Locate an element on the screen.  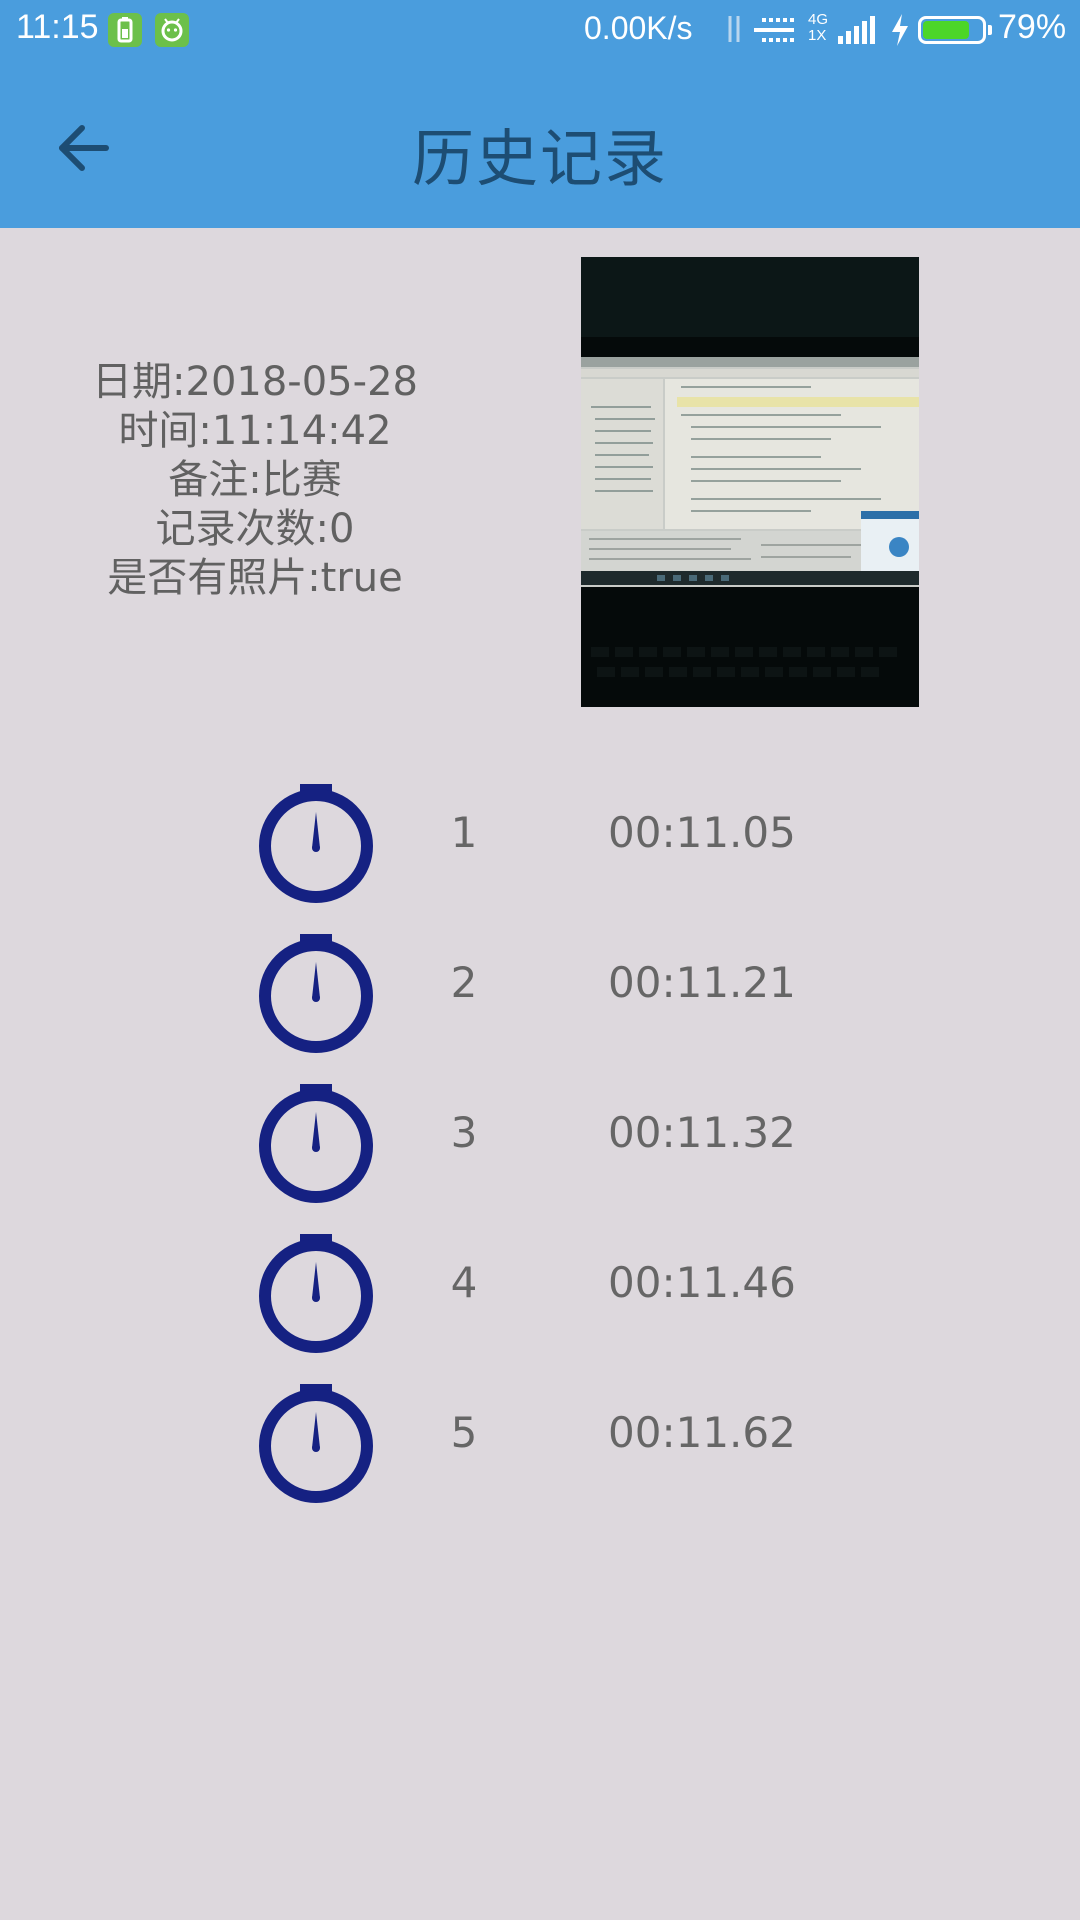
signal-icon is located at coordinates (856, 30).